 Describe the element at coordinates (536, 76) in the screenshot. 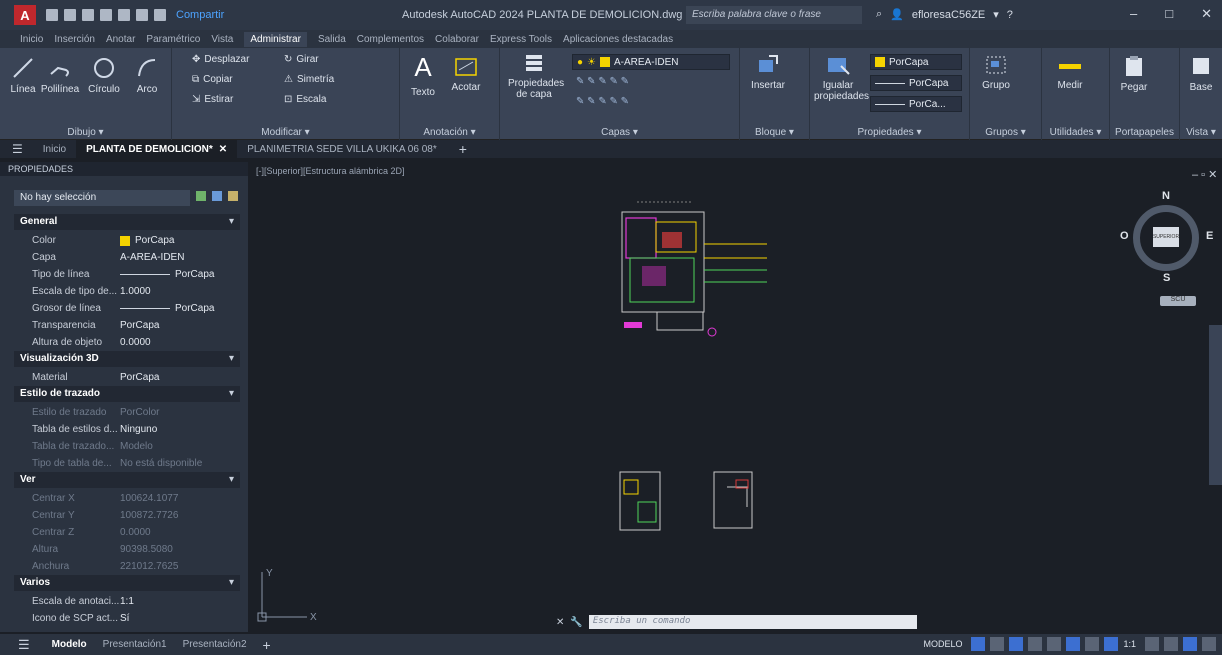

I see `layer-properties-tool: Propiedades de capa` at that location.